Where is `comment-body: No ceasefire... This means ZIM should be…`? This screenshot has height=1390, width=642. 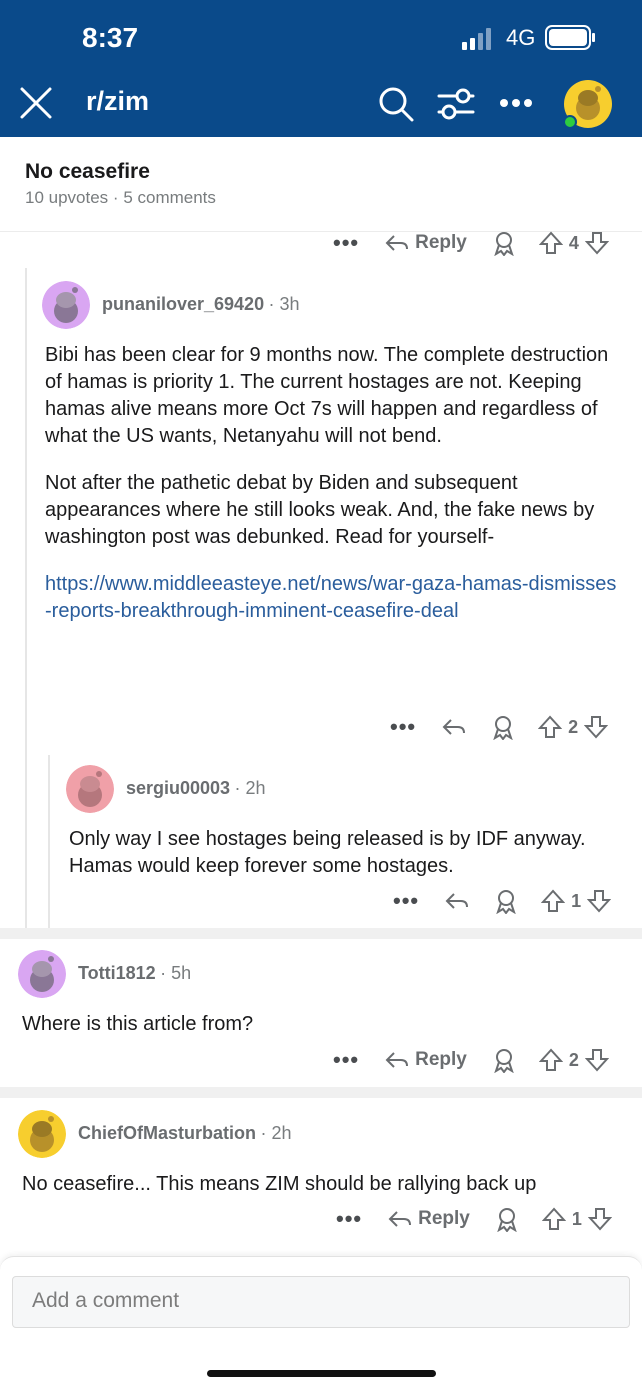 comment-body: No ceasefire... This means ZIM should be… is located at coordinates (279, 1184).